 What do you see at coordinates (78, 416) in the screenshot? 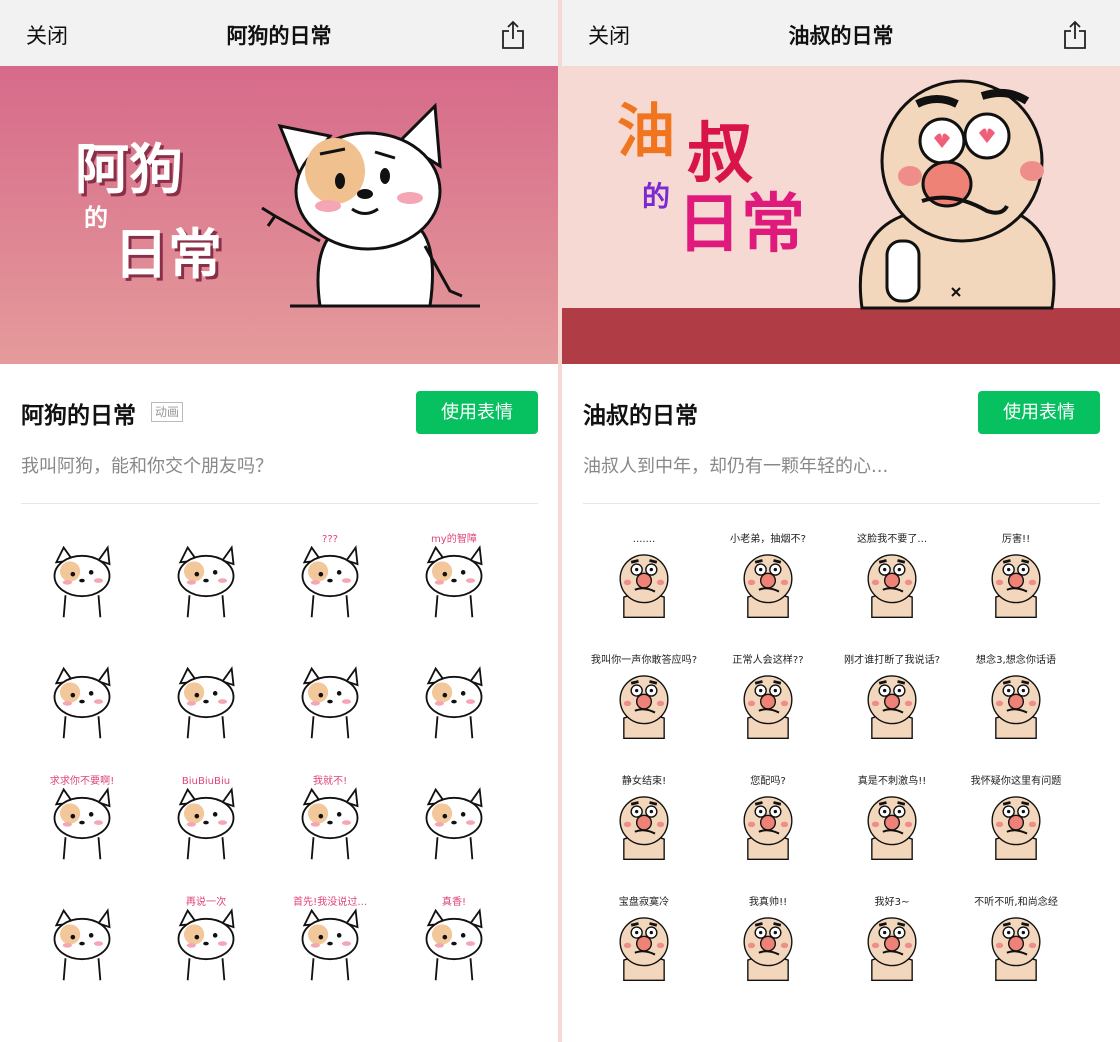
I see `pack-name: 阿狗的日常` at bounding box center [78, 416].